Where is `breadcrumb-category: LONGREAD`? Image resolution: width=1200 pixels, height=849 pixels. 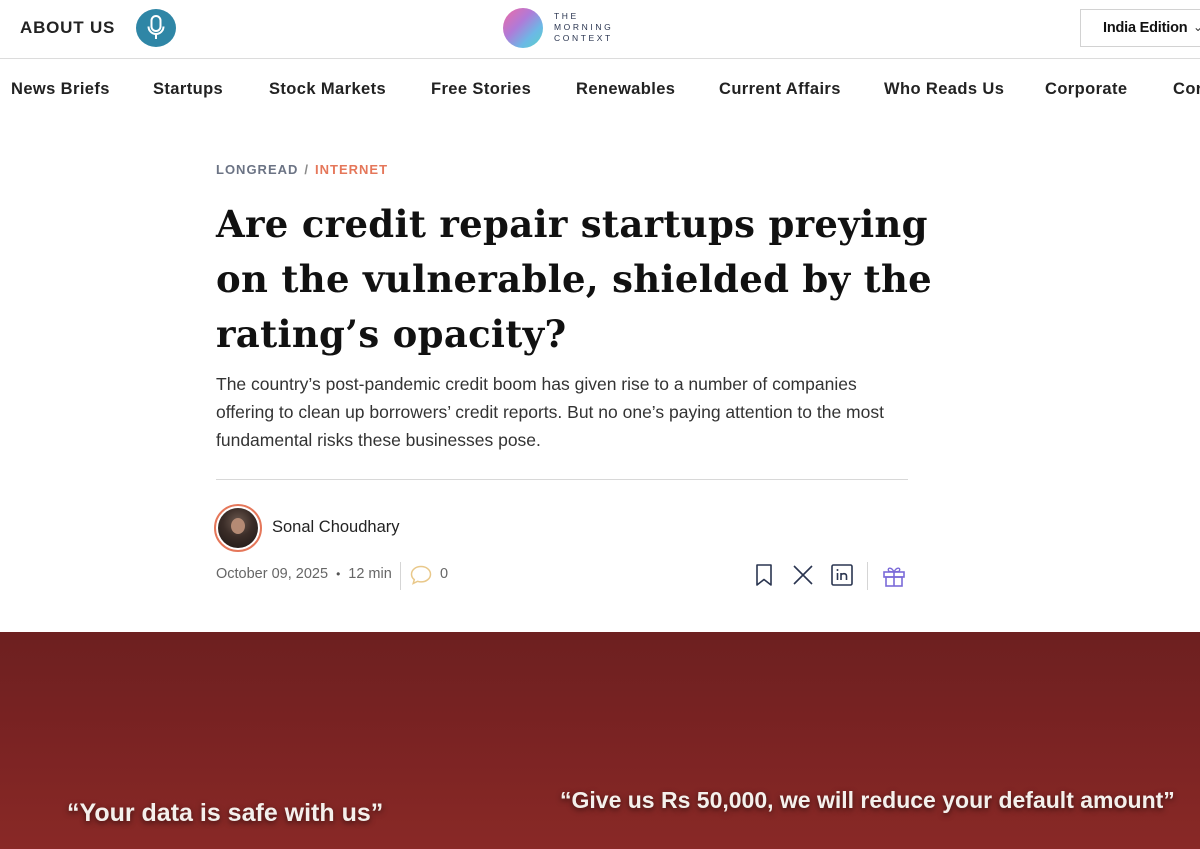
breadcrumb-category: LONGREAD is located at coordinates (257, 169).